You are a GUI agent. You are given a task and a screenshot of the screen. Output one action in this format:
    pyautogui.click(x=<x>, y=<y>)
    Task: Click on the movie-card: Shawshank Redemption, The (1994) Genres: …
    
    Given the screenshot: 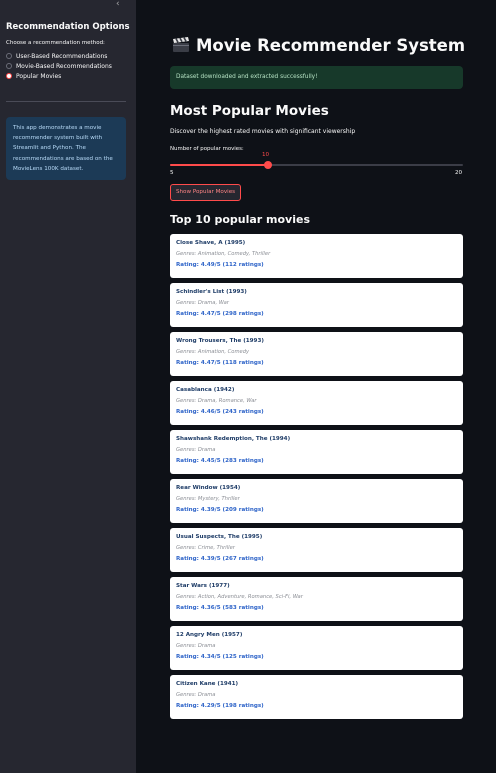 What is the action you would take?
    pyautogui.click(x=316, y=452)
    